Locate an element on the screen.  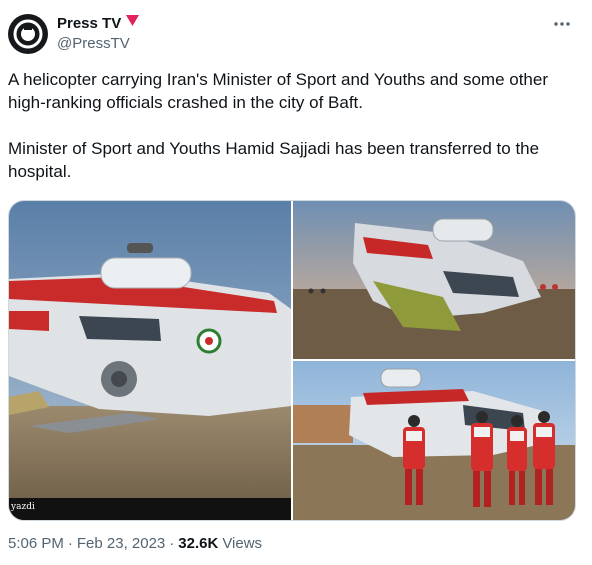
tweet-metadata: 5:06 PM · Feb 23, 2023 · 32.6K Views is located at coordinates (135, 543).